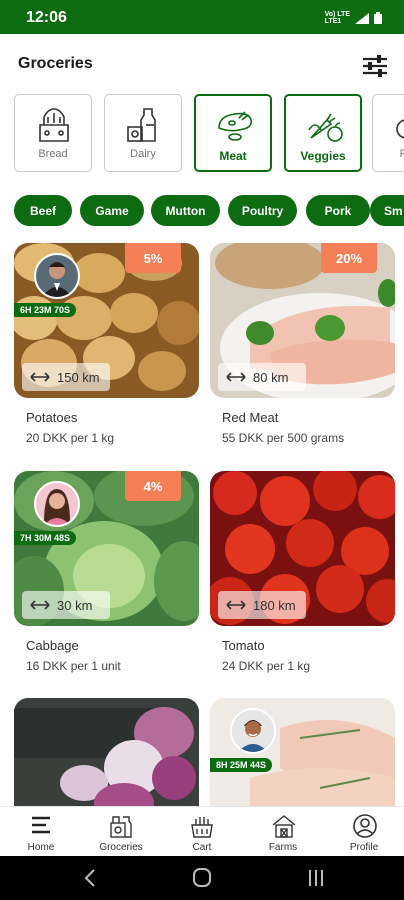 This screenshot has width=404, height=900. I want to click on filter-button, so click(375, 66).